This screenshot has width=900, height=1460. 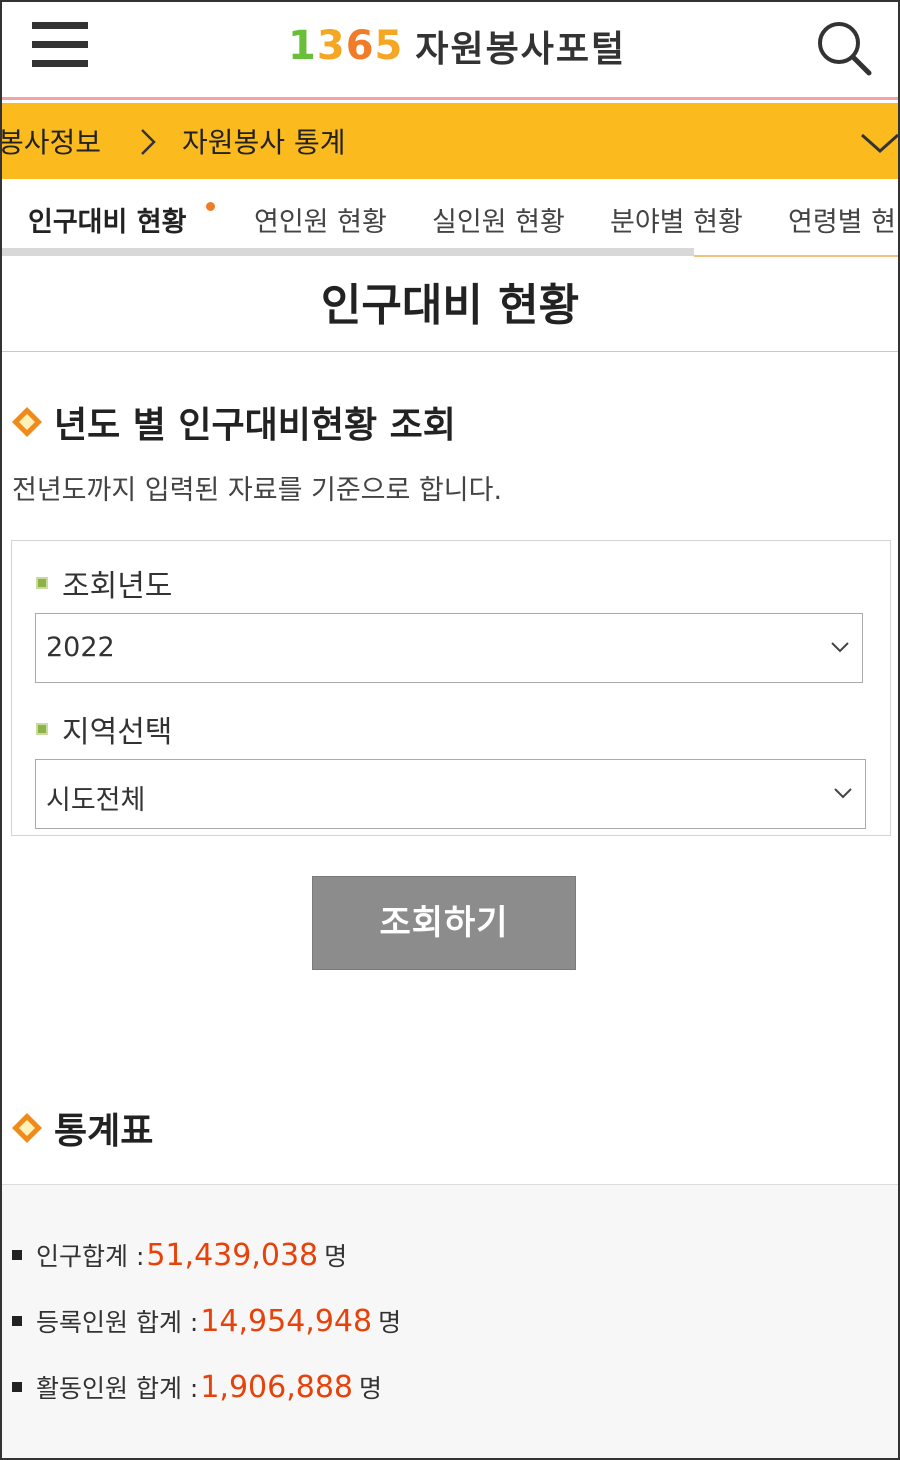 I want to click on tab-actual-persons: 실인원 현황, so click(x=498, y=219).